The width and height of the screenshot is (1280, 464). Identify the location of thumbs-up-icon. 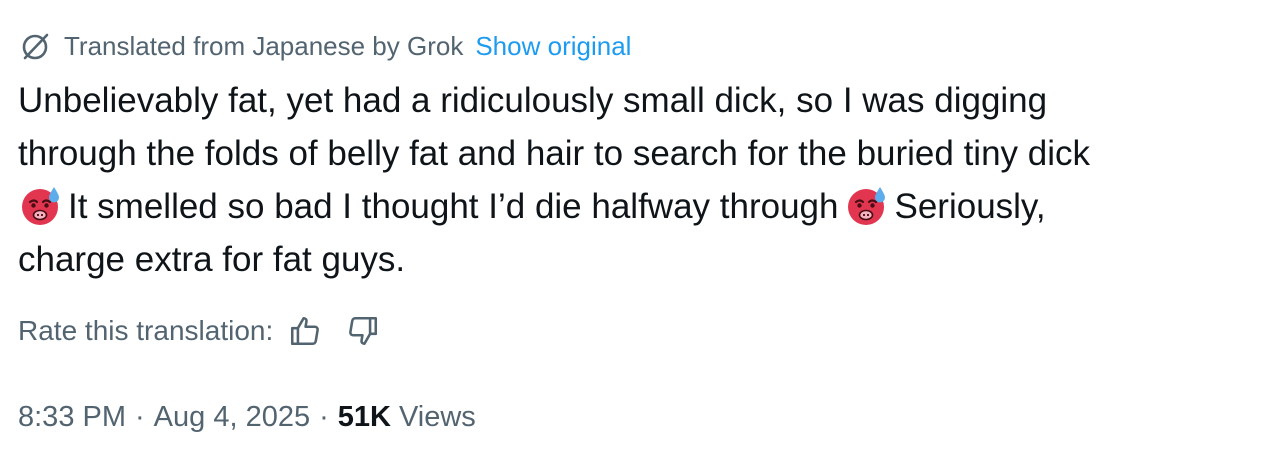
(305, 331).